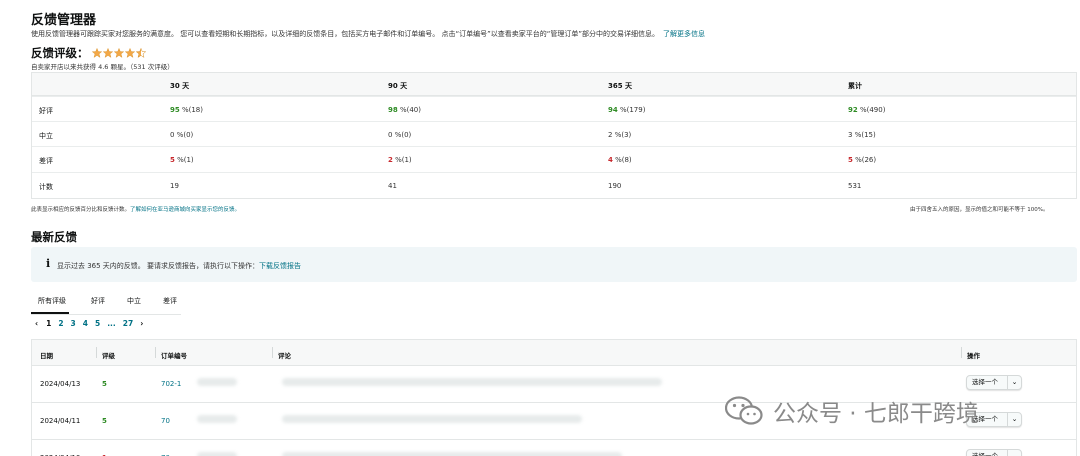 Image resolution: width=1080 pixels, height=456 pixels. What do you see at coordinates (131, 305) in the screenshot?
I see `tab-neutral: 中立` at bounding box center [131, 305].